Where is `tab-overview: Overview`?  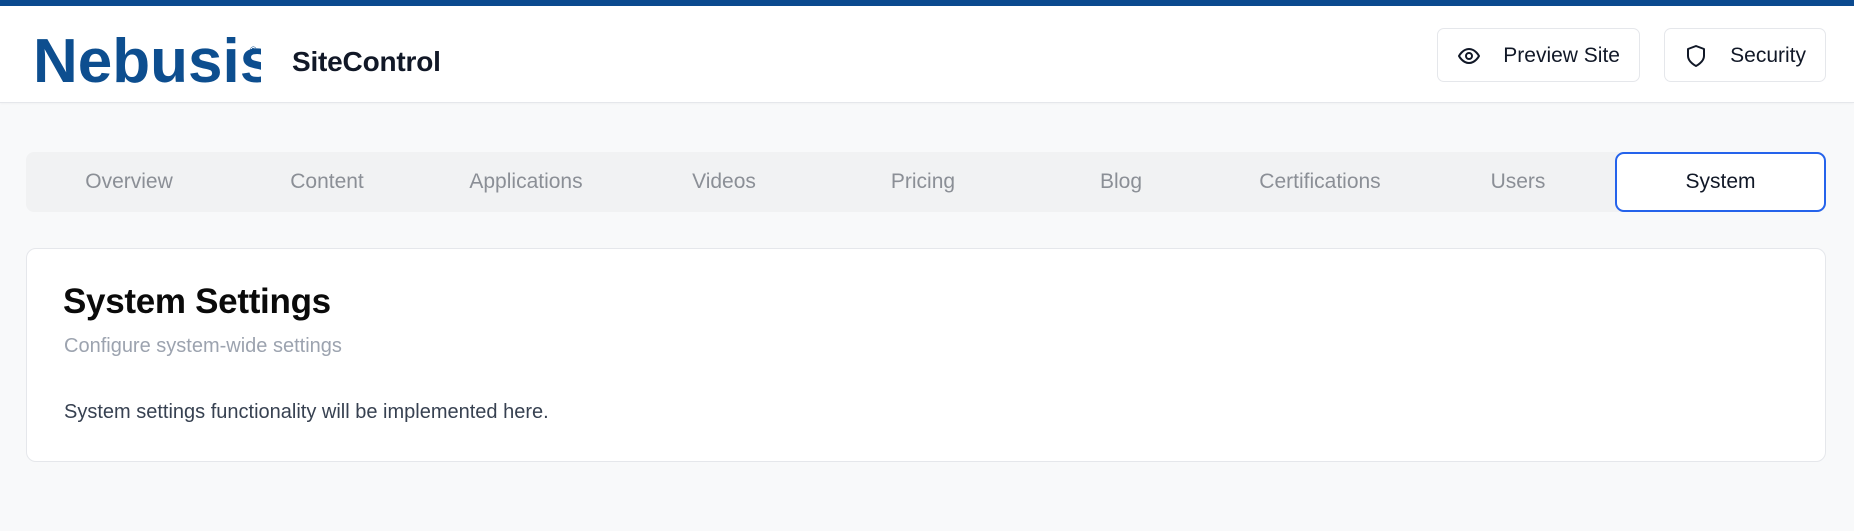
tab-overview: Overview is located at coordinates (129, 182).